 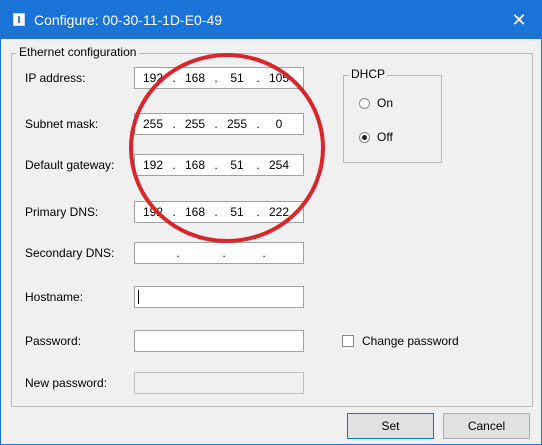 I want to click on change-password-label: Change password, so click(x=410, y=341).